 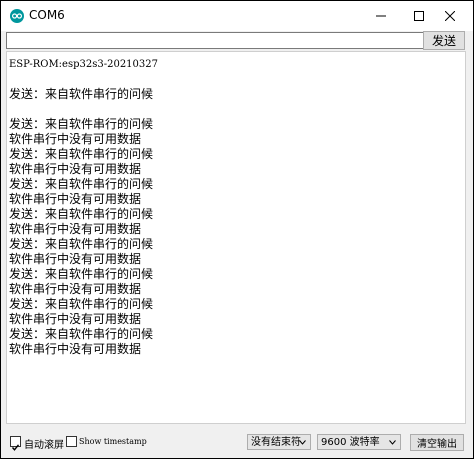 What do you see at coordinates (215, 40) in the screenshot?
I see `send-input` at bounding box center [215, 40].